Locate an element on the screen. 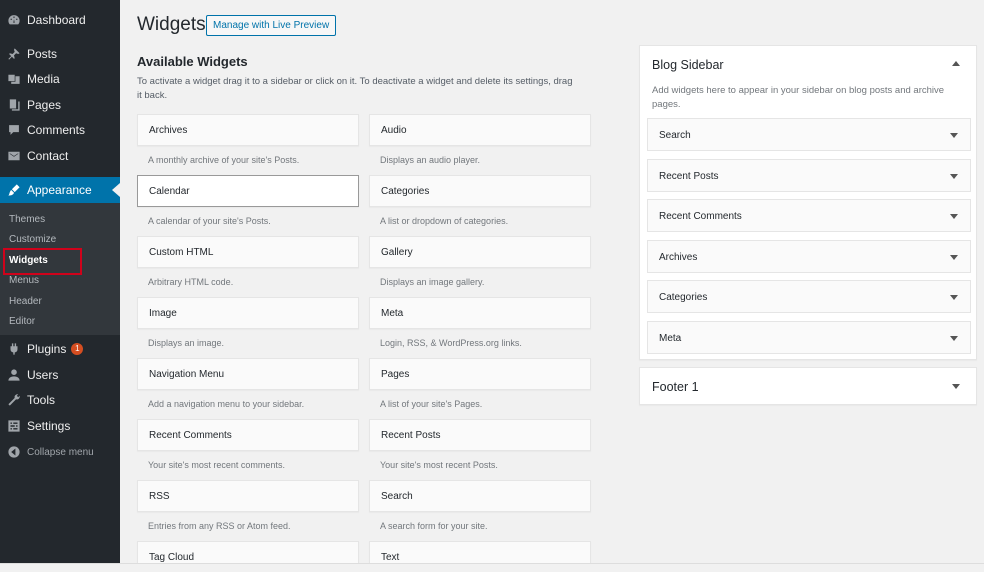 The image size is (984, 572). wrench-icon is located at coordinates (14, 400).